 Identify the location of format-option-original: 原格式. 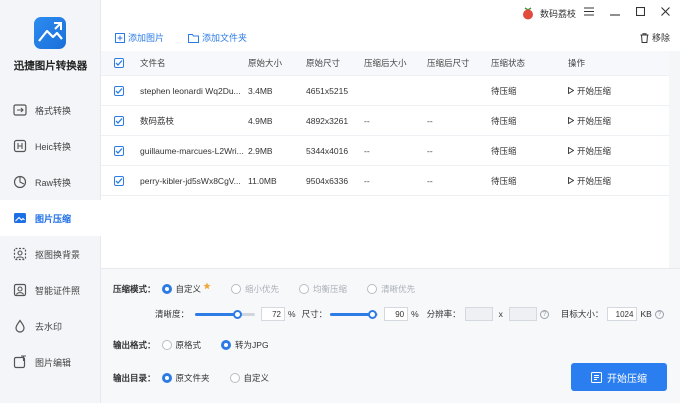
(181, 345).